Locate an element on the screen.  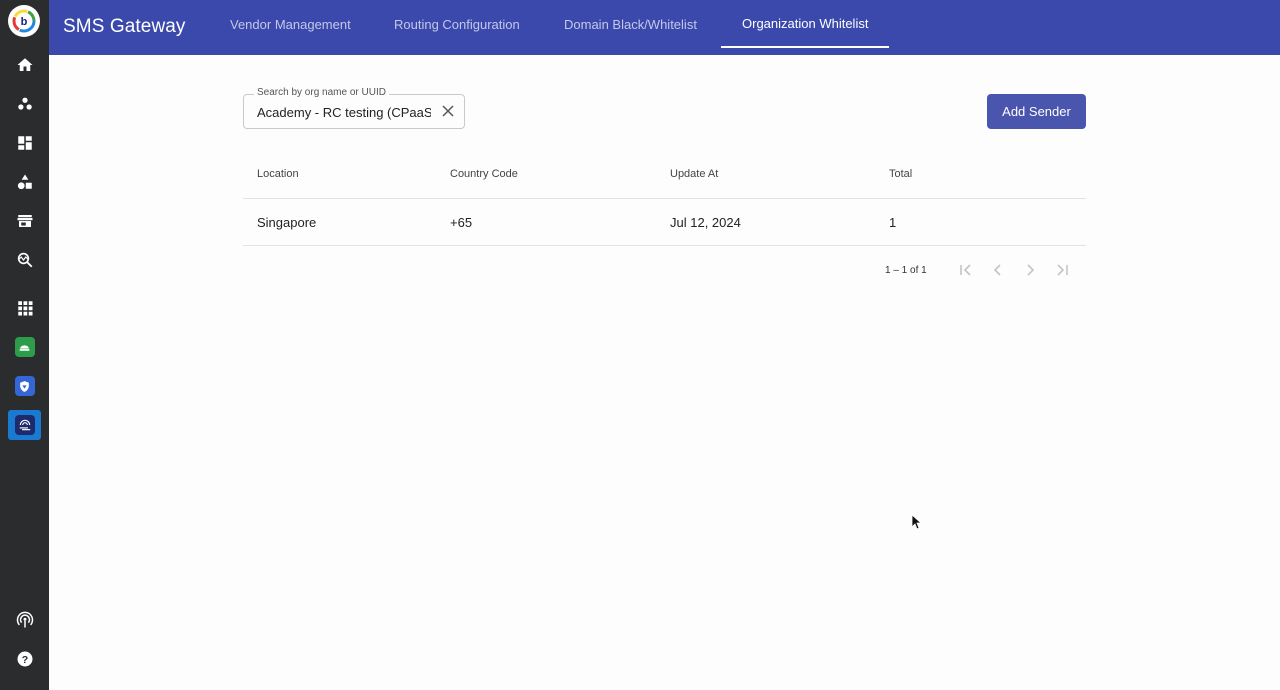
chevron-right-icon is located at coordinates (1031, 270).